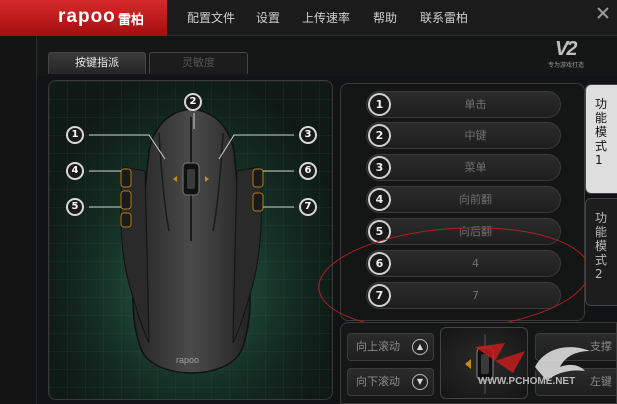 Image resolution: width=617 pixels, height=404 pixels. What do you see at coordinates (326, 18) in the screenshot?
I see `menu-report-rate: 上传速率` at bounding box center [326, 18].